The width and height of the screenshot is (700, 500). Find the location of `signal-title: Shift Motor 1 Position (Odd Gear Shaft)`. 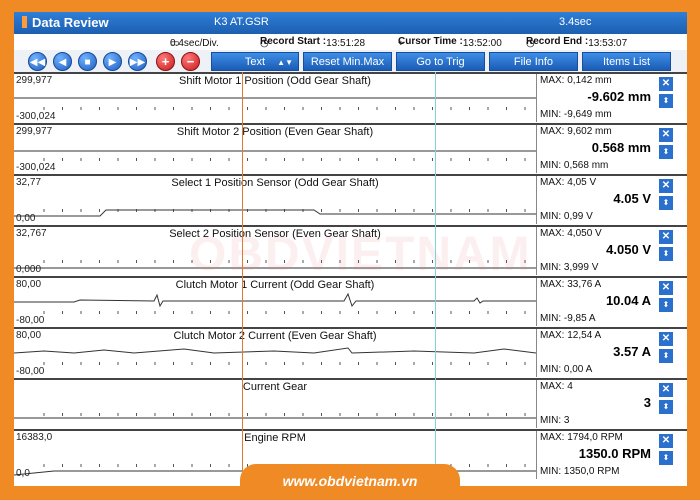

signal-title: Shift Motor 1 Position (Odd Gear Shaft) is located at coordinates (275, 81).